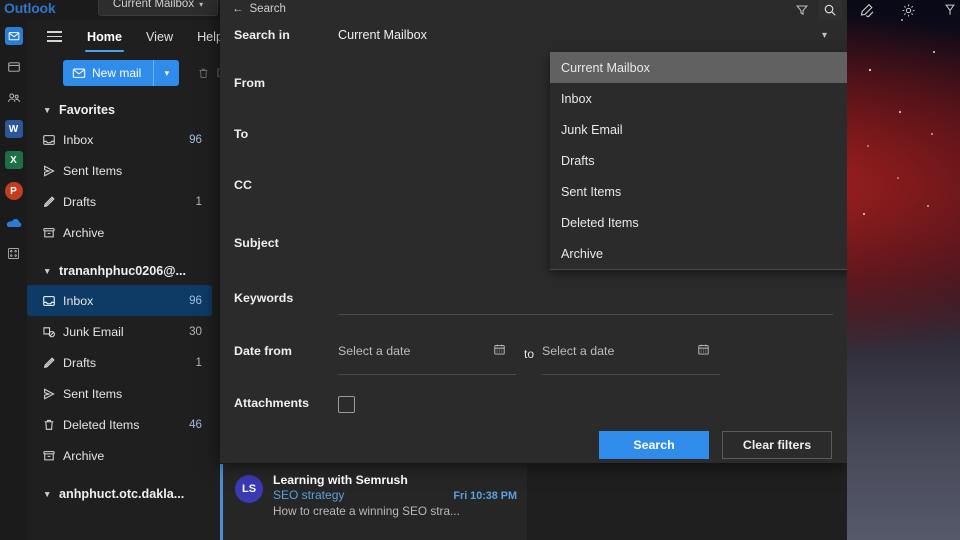 The image size is (960, 540). I want to click on folder-count: 1, so click(198, 201).